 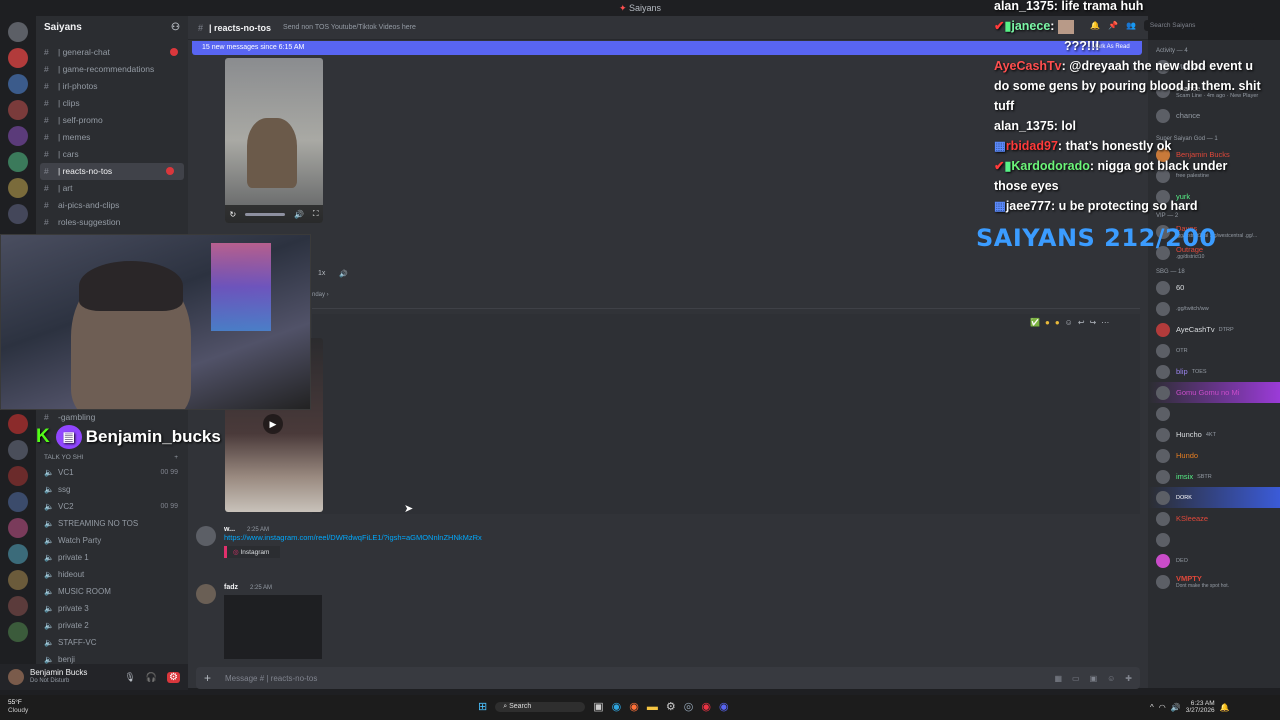 What do you see at coordinates (668, 678) in the screenshot?
I see `message-input: + Message # | reacts-no-tos ▦ ▭ ▣ ☺ ✚` at bounding box center [668, 678].